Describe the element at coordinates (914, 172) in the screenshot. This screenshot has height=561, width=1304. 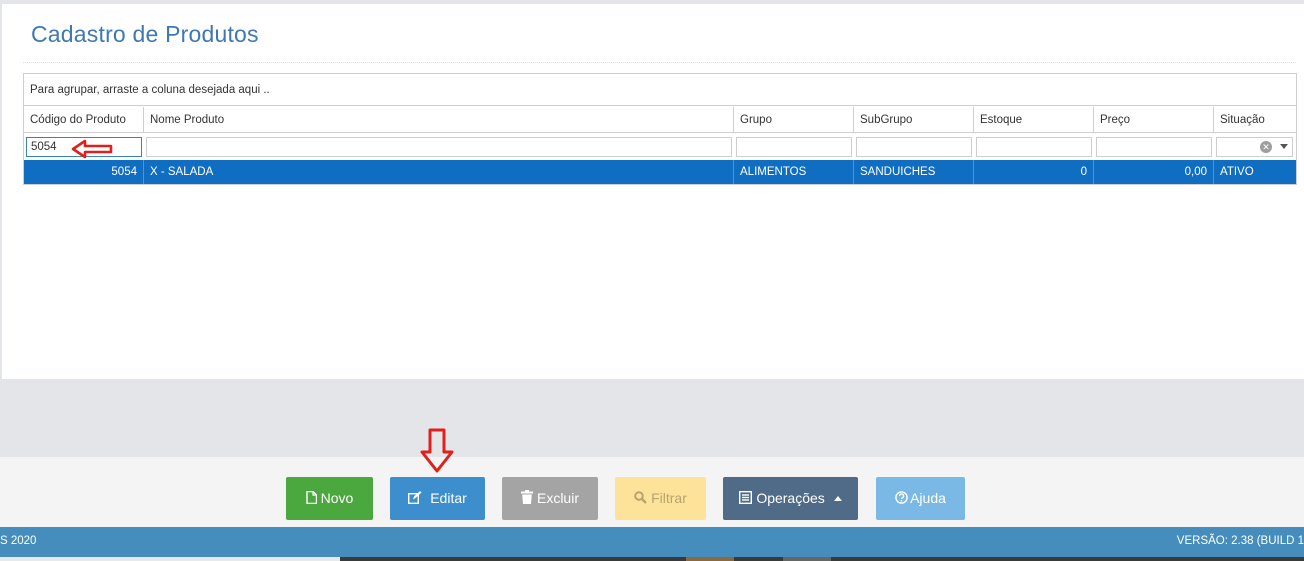
I see `cell-subgrupo: SANDUICHES` at that location.